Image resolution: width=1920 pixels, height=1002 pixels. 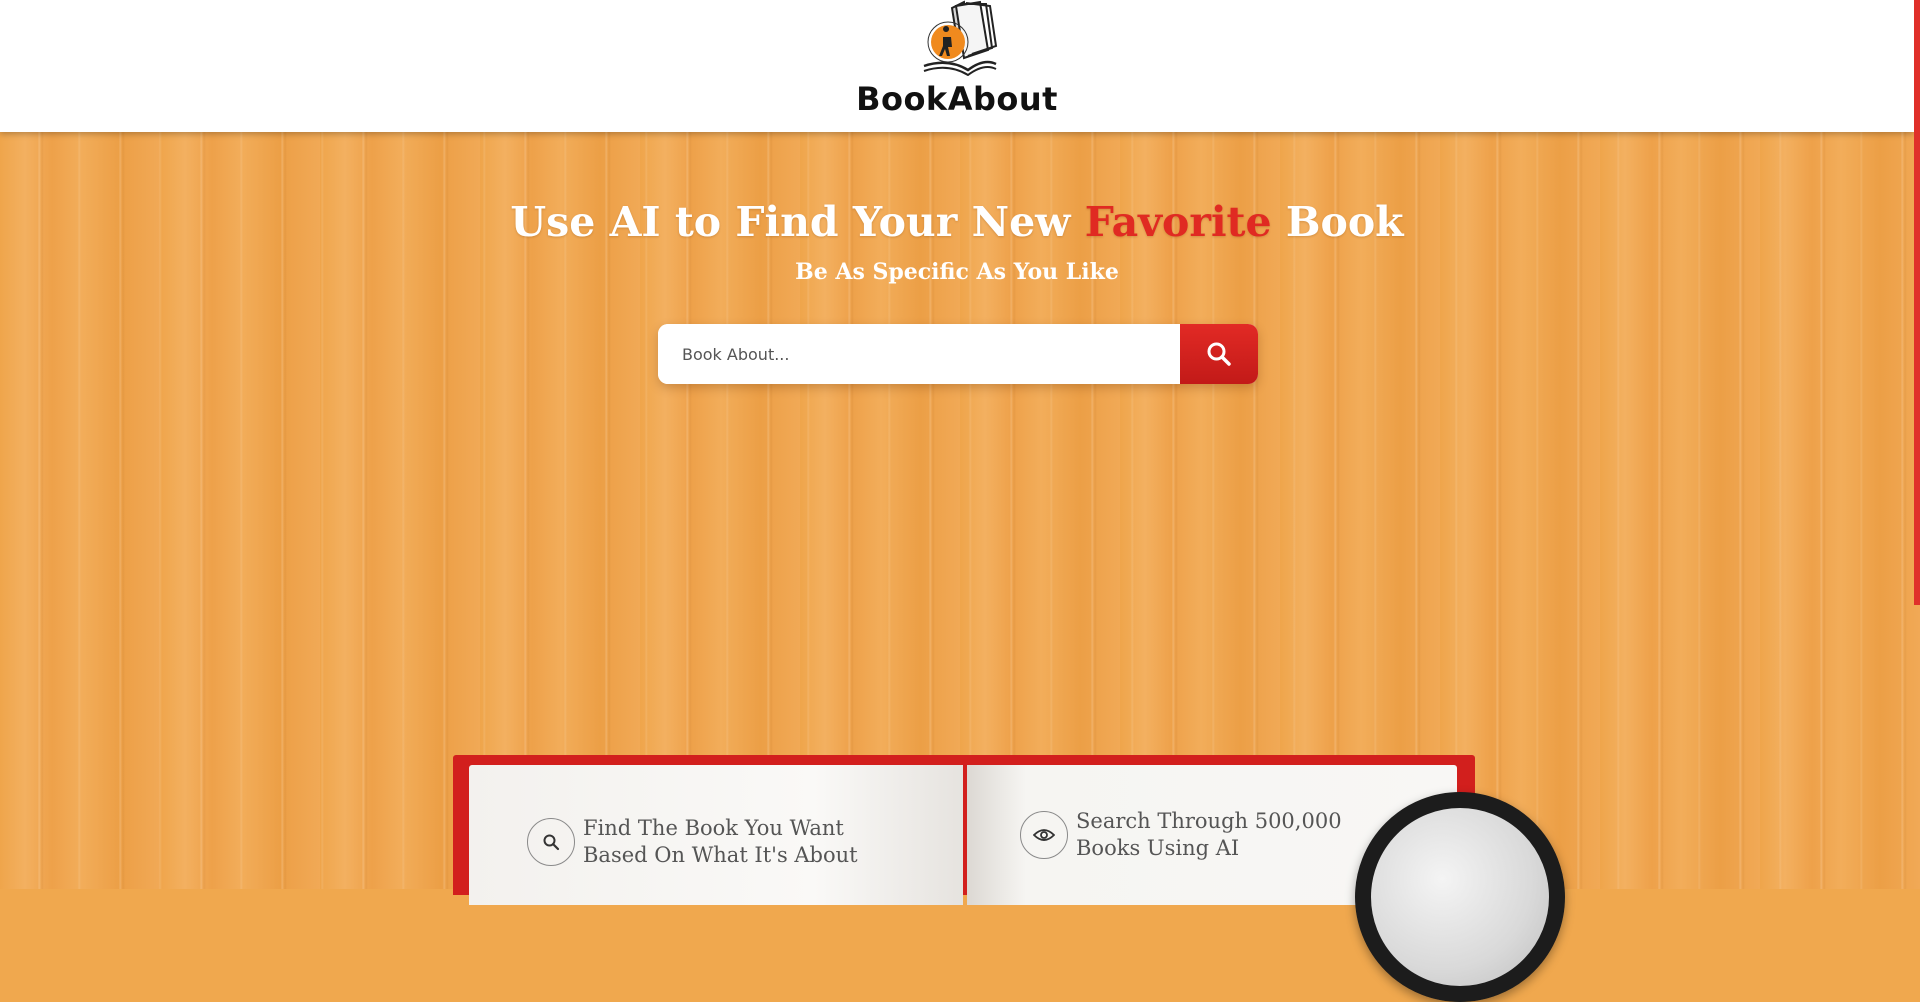 I want to click on logo-icon, so click(x=959, y=38).